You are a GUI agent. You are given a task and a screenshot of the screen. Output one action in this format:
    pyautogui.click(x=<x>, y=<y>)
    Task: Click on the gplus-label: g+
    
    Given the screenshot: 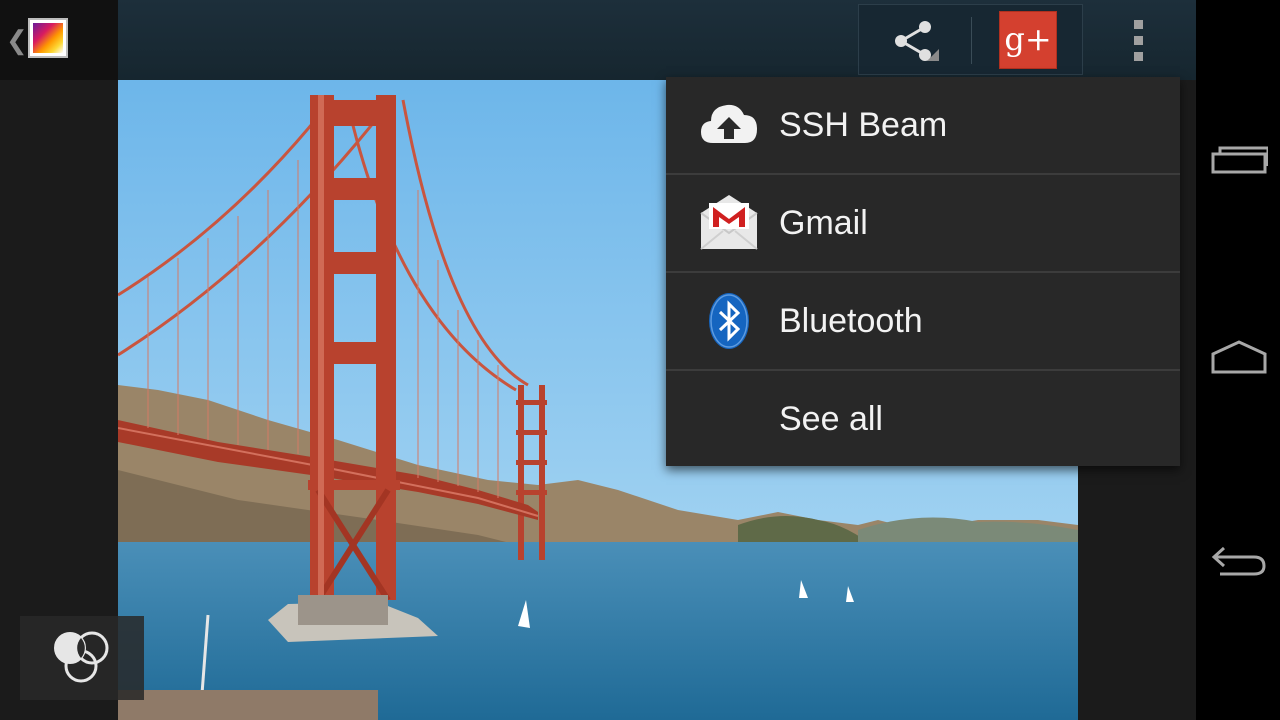 What is the action you would take?
    pyautogui.click(x=1028, y=39)
    